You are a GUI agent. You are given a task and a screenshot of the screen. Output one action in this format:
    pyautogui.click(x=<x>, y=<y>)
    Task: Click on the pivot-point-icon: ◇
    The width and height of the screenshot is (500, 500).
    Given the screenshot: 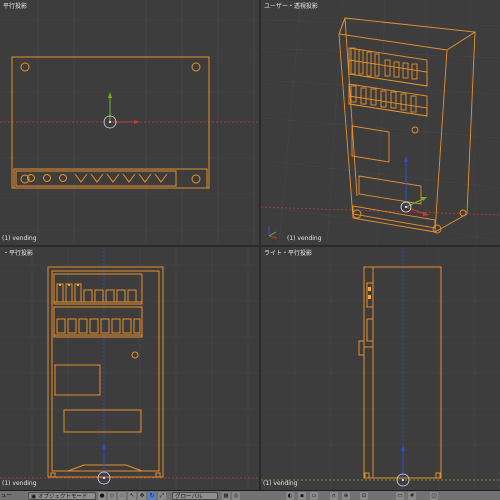 What is the action you would take?
    pyautogui.click(x=112, y=496)
    